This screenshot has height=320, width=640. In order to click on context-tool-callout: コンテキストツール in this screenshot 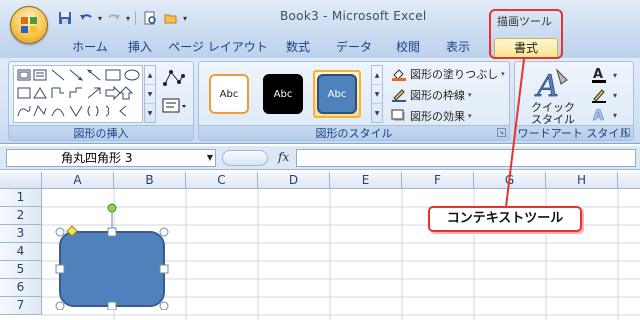, I will do `click(505, 219)`.